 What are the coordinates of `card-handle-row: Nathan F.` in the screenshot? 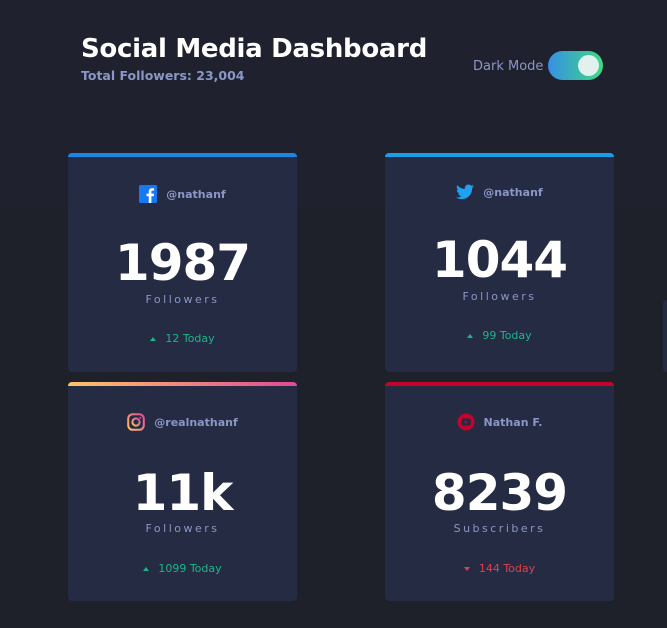 It's located at (499, 422).